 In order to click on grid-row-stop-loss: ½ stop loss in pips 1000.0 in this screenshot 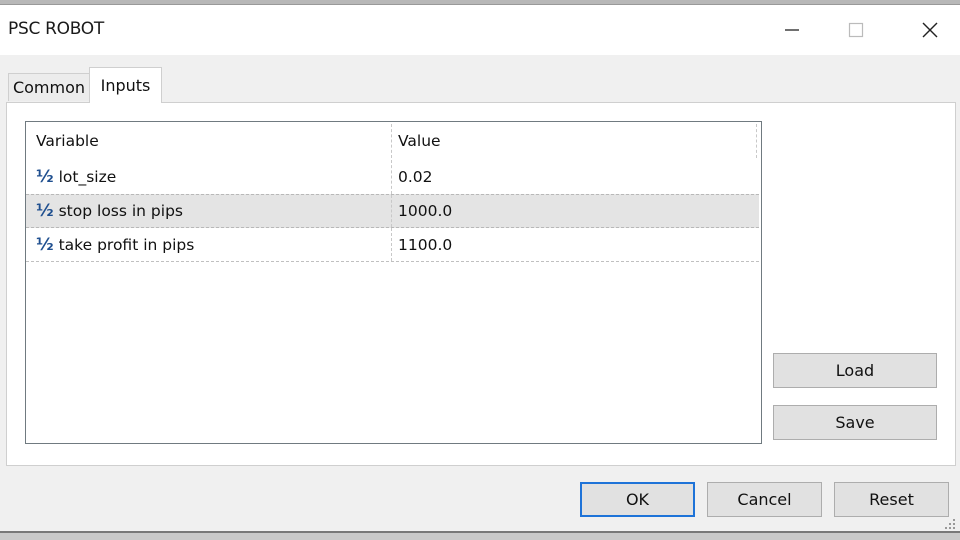, I will do `click(392, 211)`.